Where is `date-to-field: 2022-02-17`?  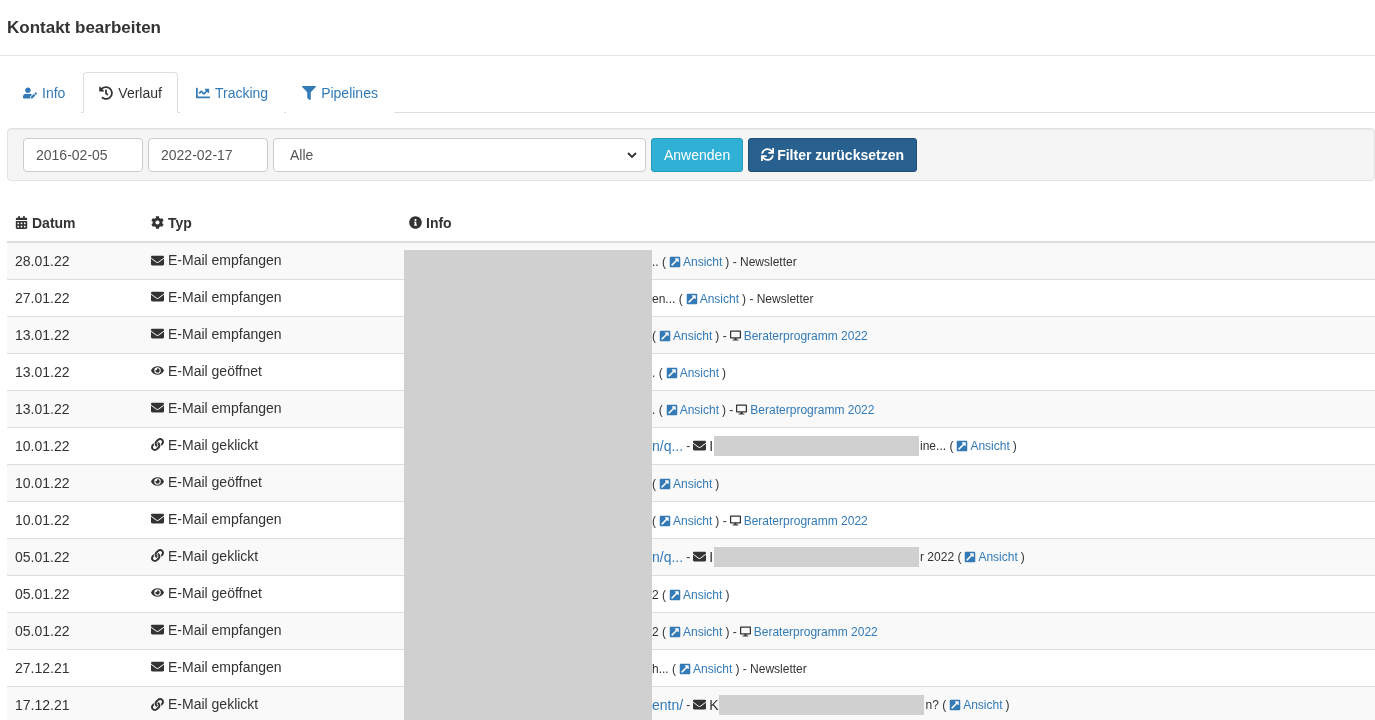 date-to-field: 2022-02-17 is located at coordinates (208, 154).